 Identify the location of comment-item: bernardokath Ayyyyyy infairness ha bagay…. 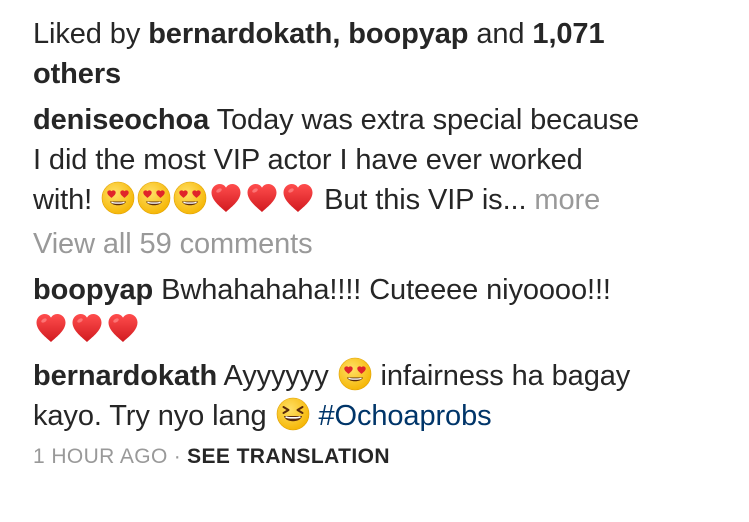
(383, 396).